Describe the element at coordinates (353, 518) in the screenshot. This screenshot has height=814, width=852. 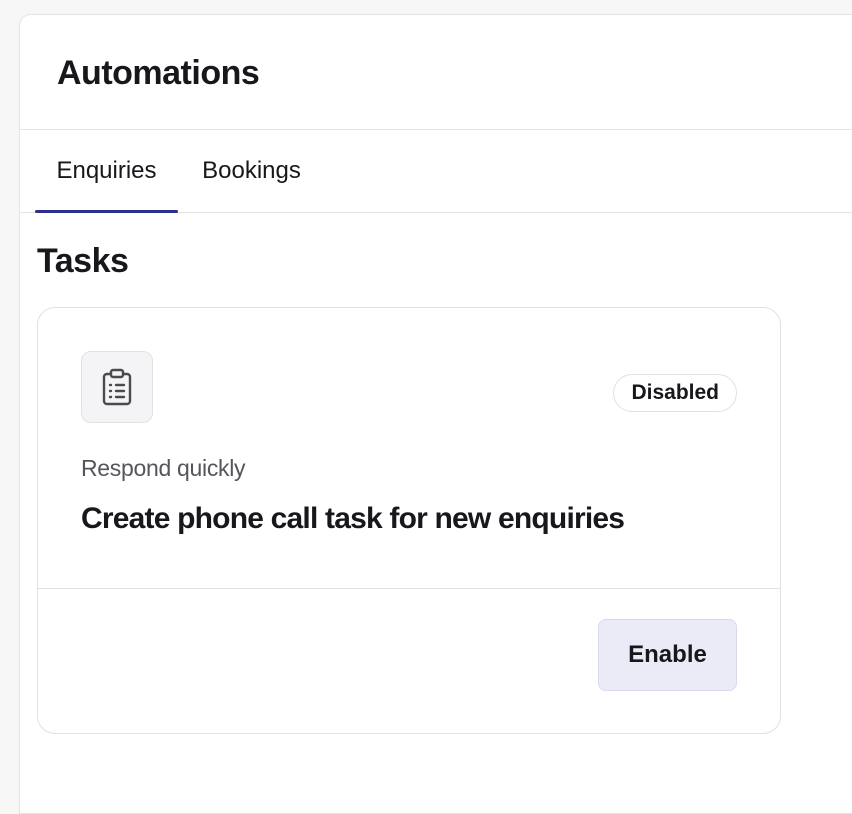
I see `card-title: Create phone call task for new enquiries` at that location.